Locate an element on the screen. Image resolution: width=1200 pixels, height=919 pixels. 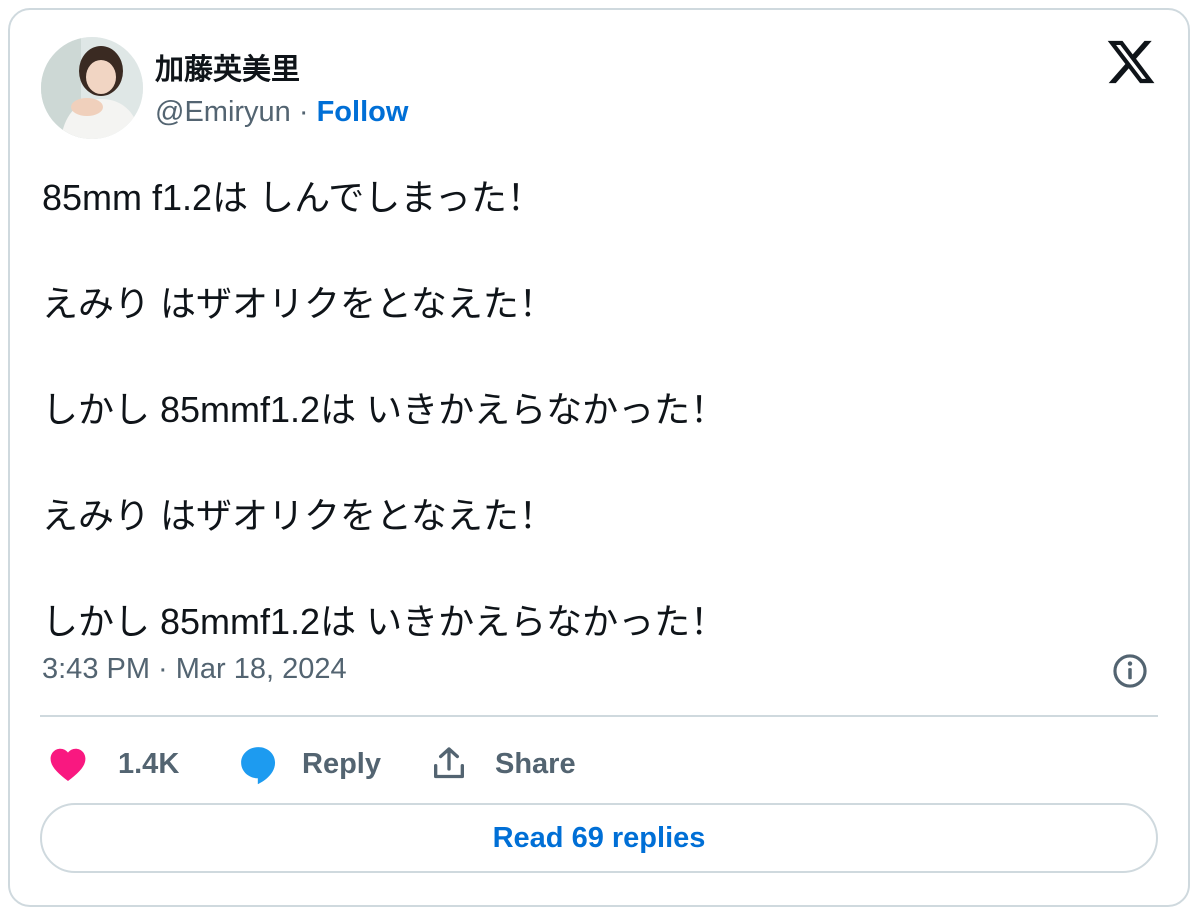
like-button: 1.4K is located at coordinates (112, 764).